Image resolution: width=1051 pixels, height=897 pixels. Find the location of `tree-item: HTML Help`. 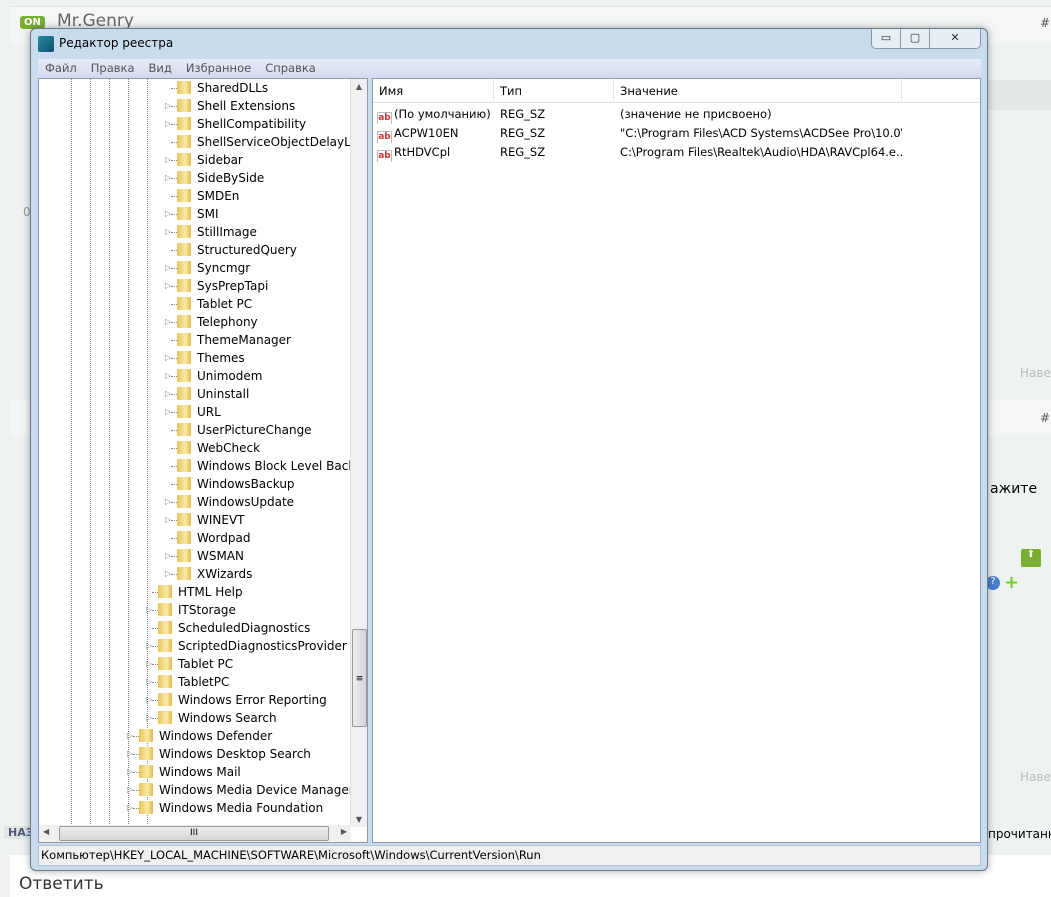

tree-item: HTML Help is located at coordinates (194, 592).